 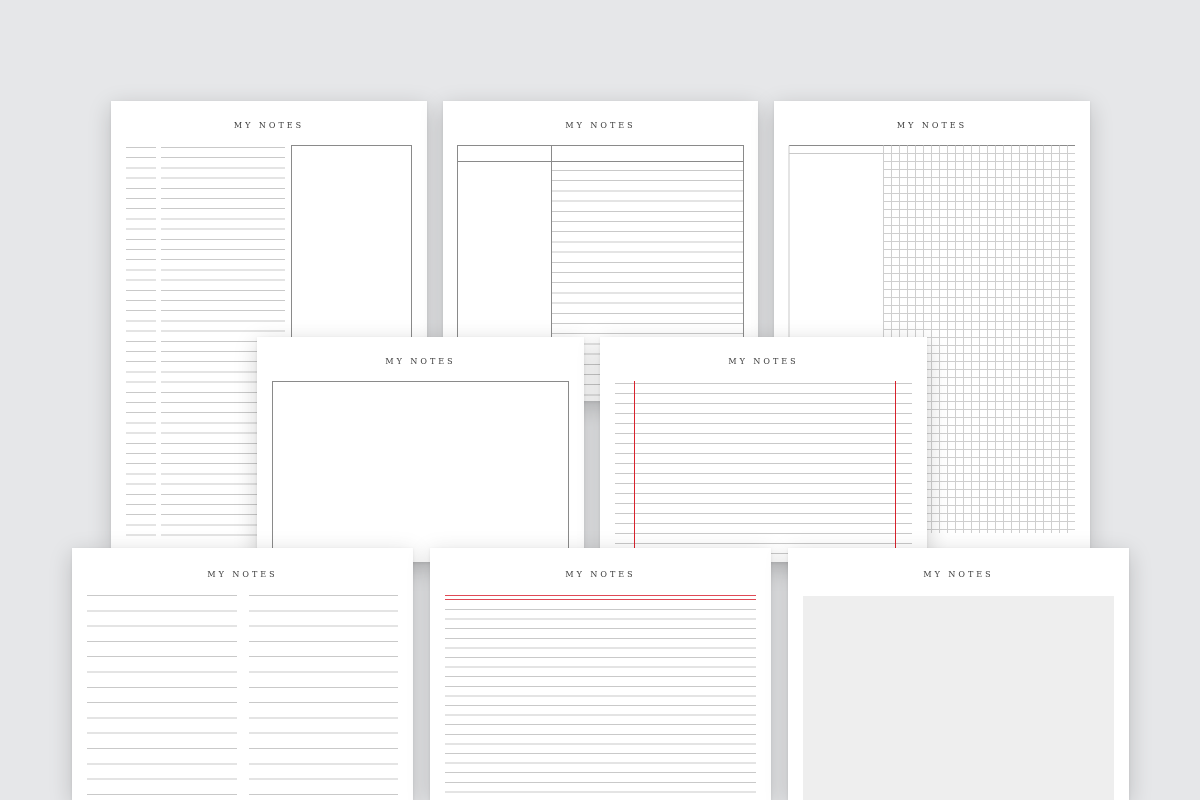 I want to click on ruled-red-top-lines, so click(x=600, y=694).